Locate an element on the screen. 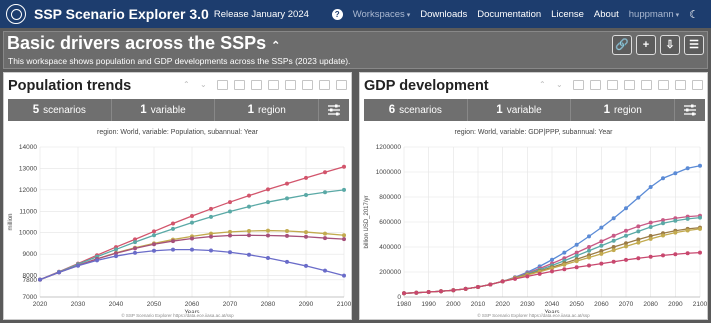 The height and width of the screenshot is (323, 711). link-icon is located at coordinates (273, 85).